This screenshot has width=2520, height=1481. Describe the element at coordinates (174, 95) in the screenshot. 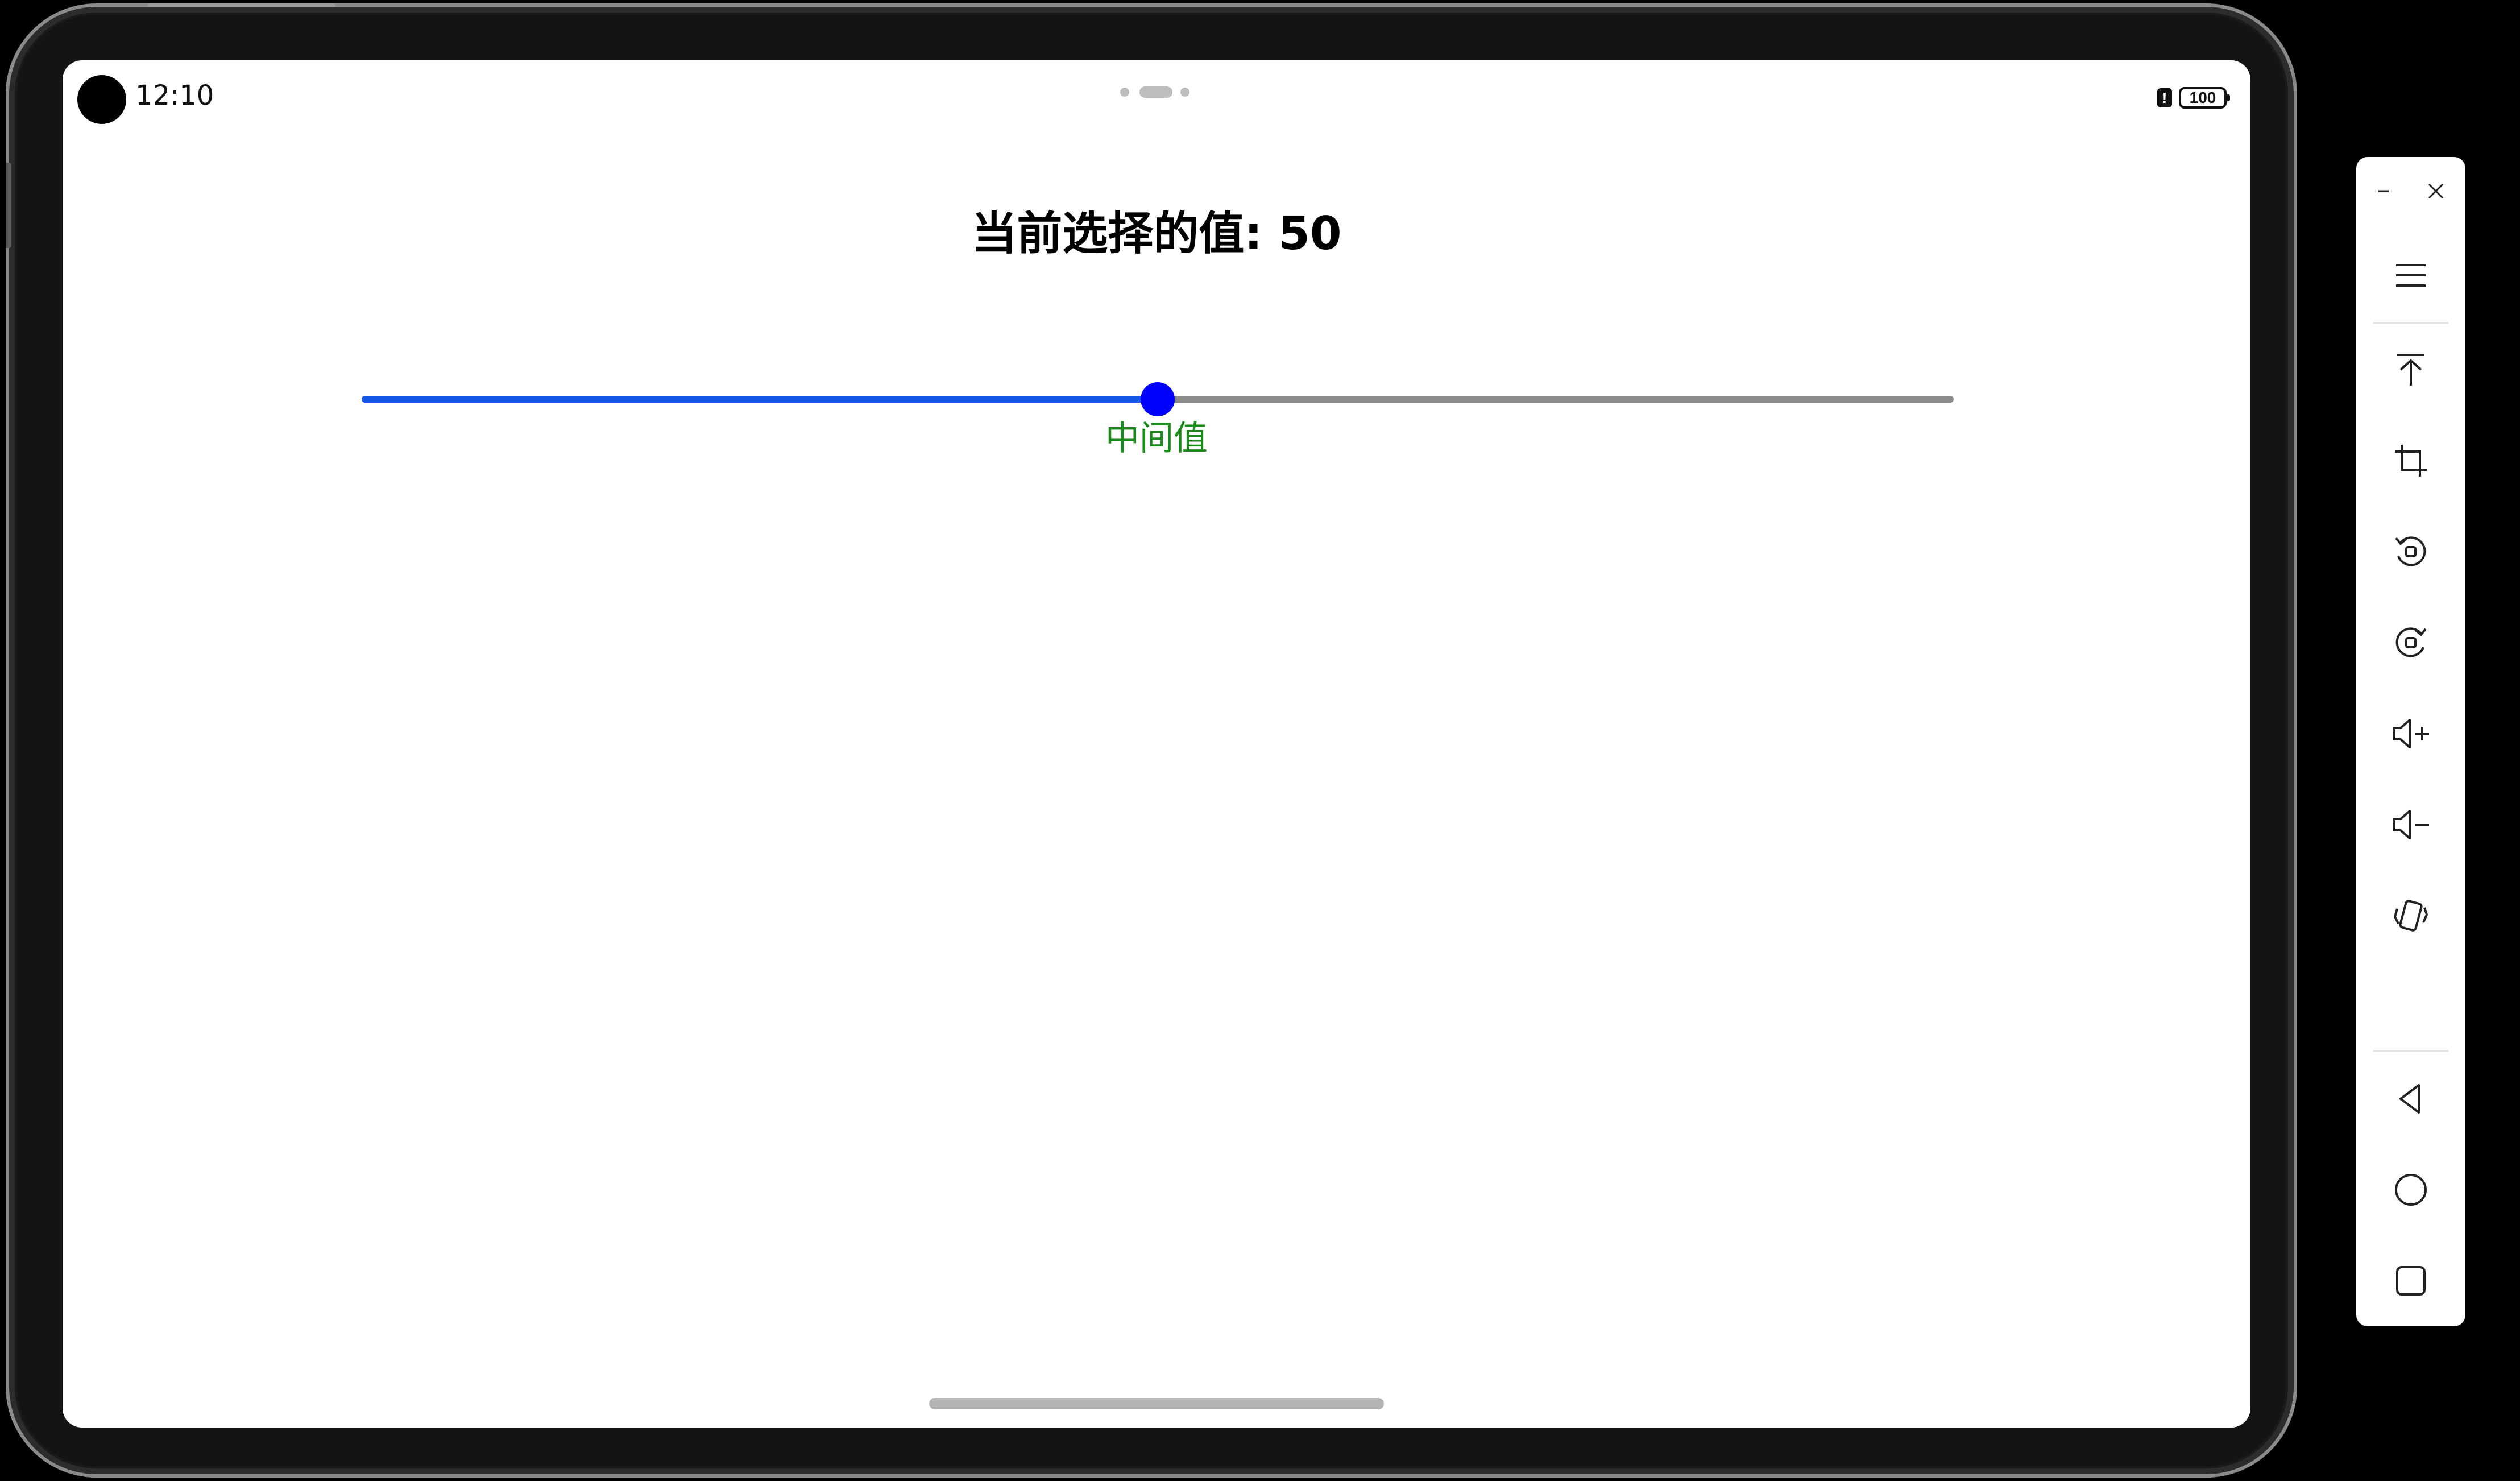

I see `status-time: 12:10` at that location.